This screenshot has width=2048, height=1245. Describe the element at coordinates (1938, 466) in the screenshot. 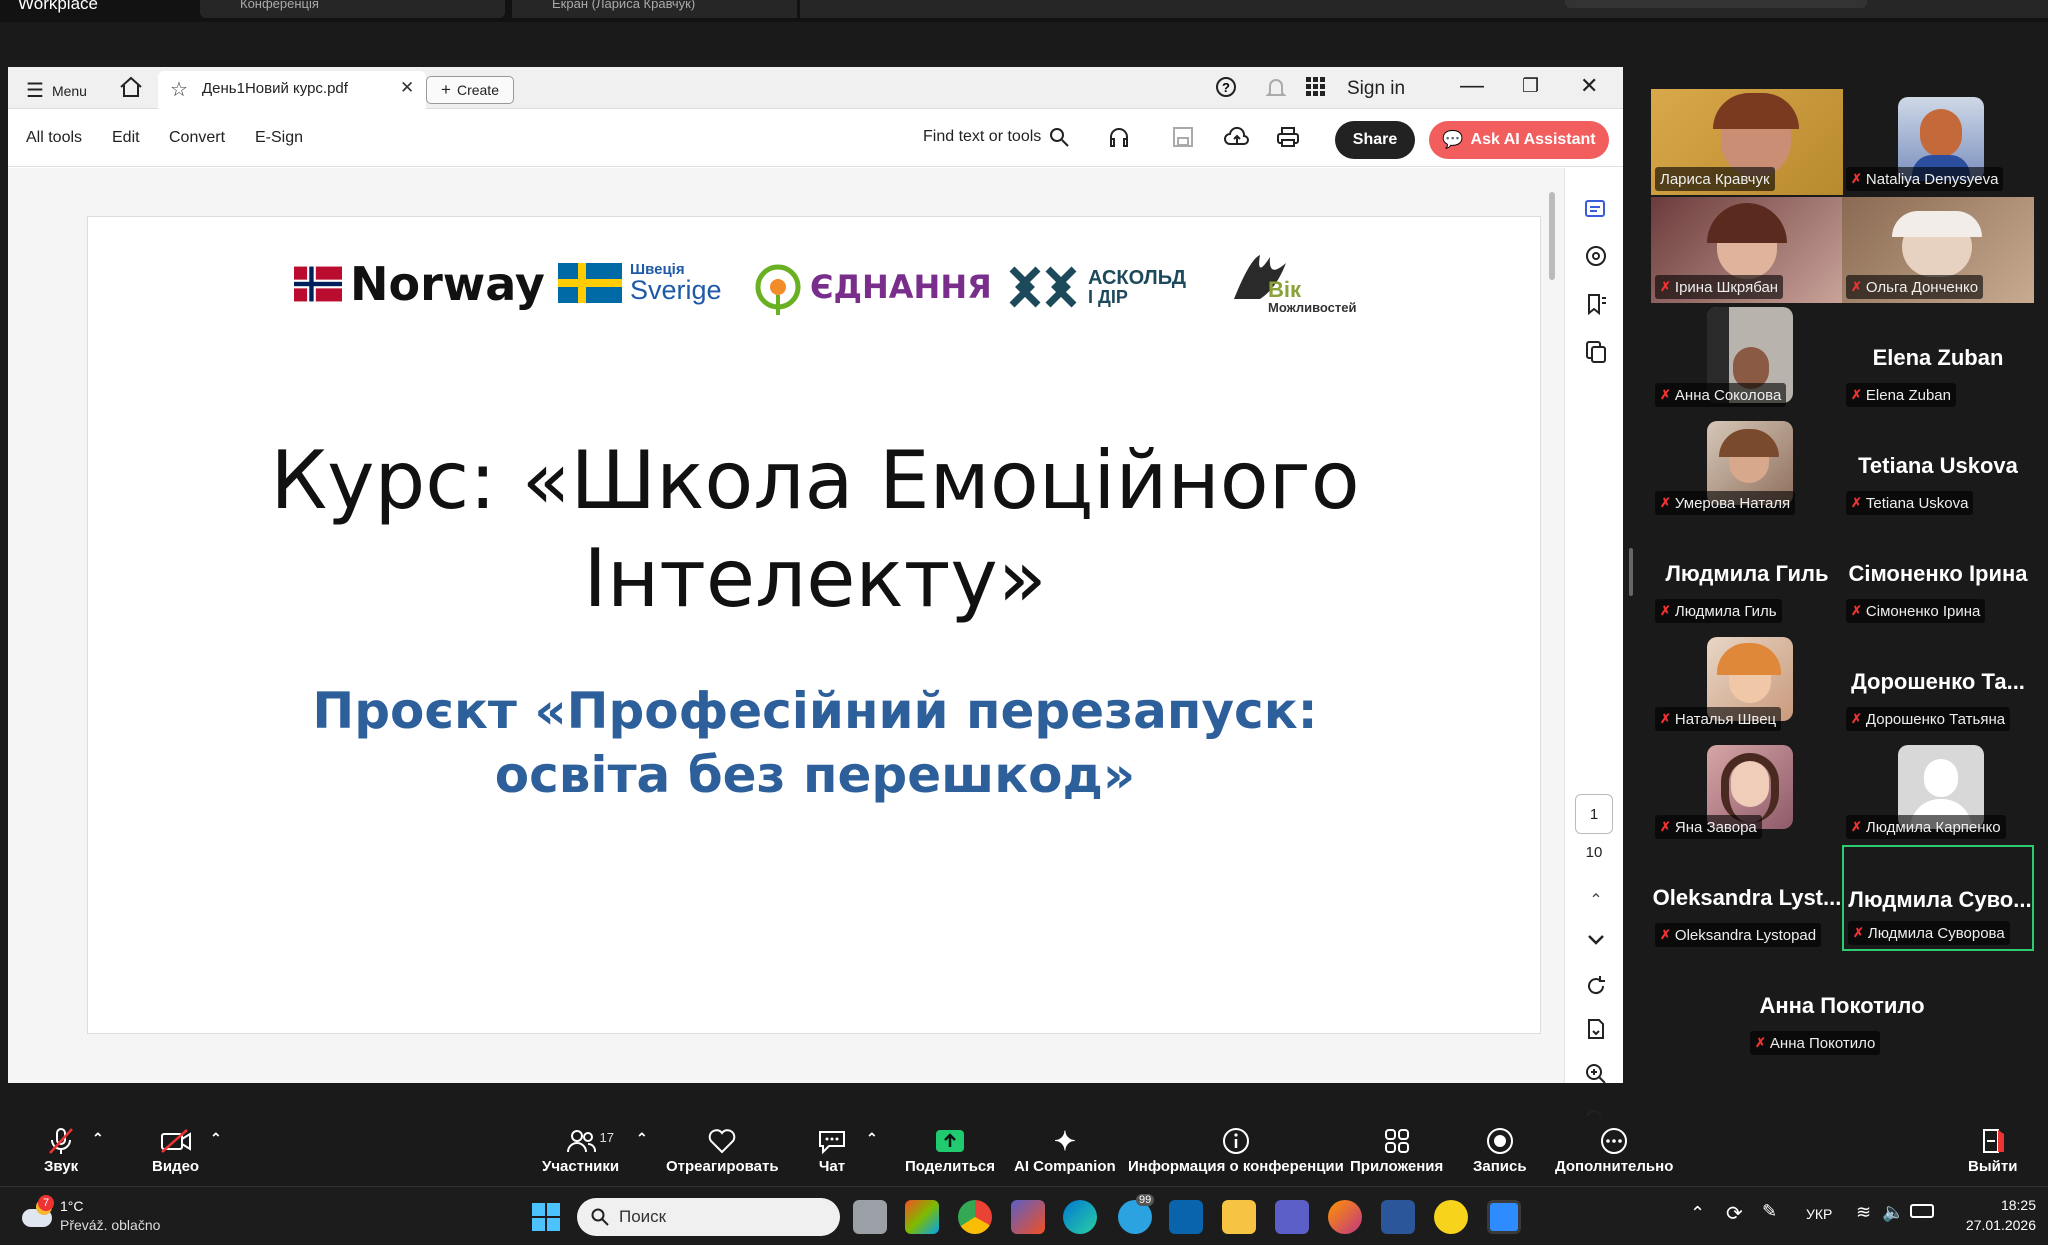

I see `participant-tile: Tetiana Uskova ✗ Tetiana Uskova` at that location.